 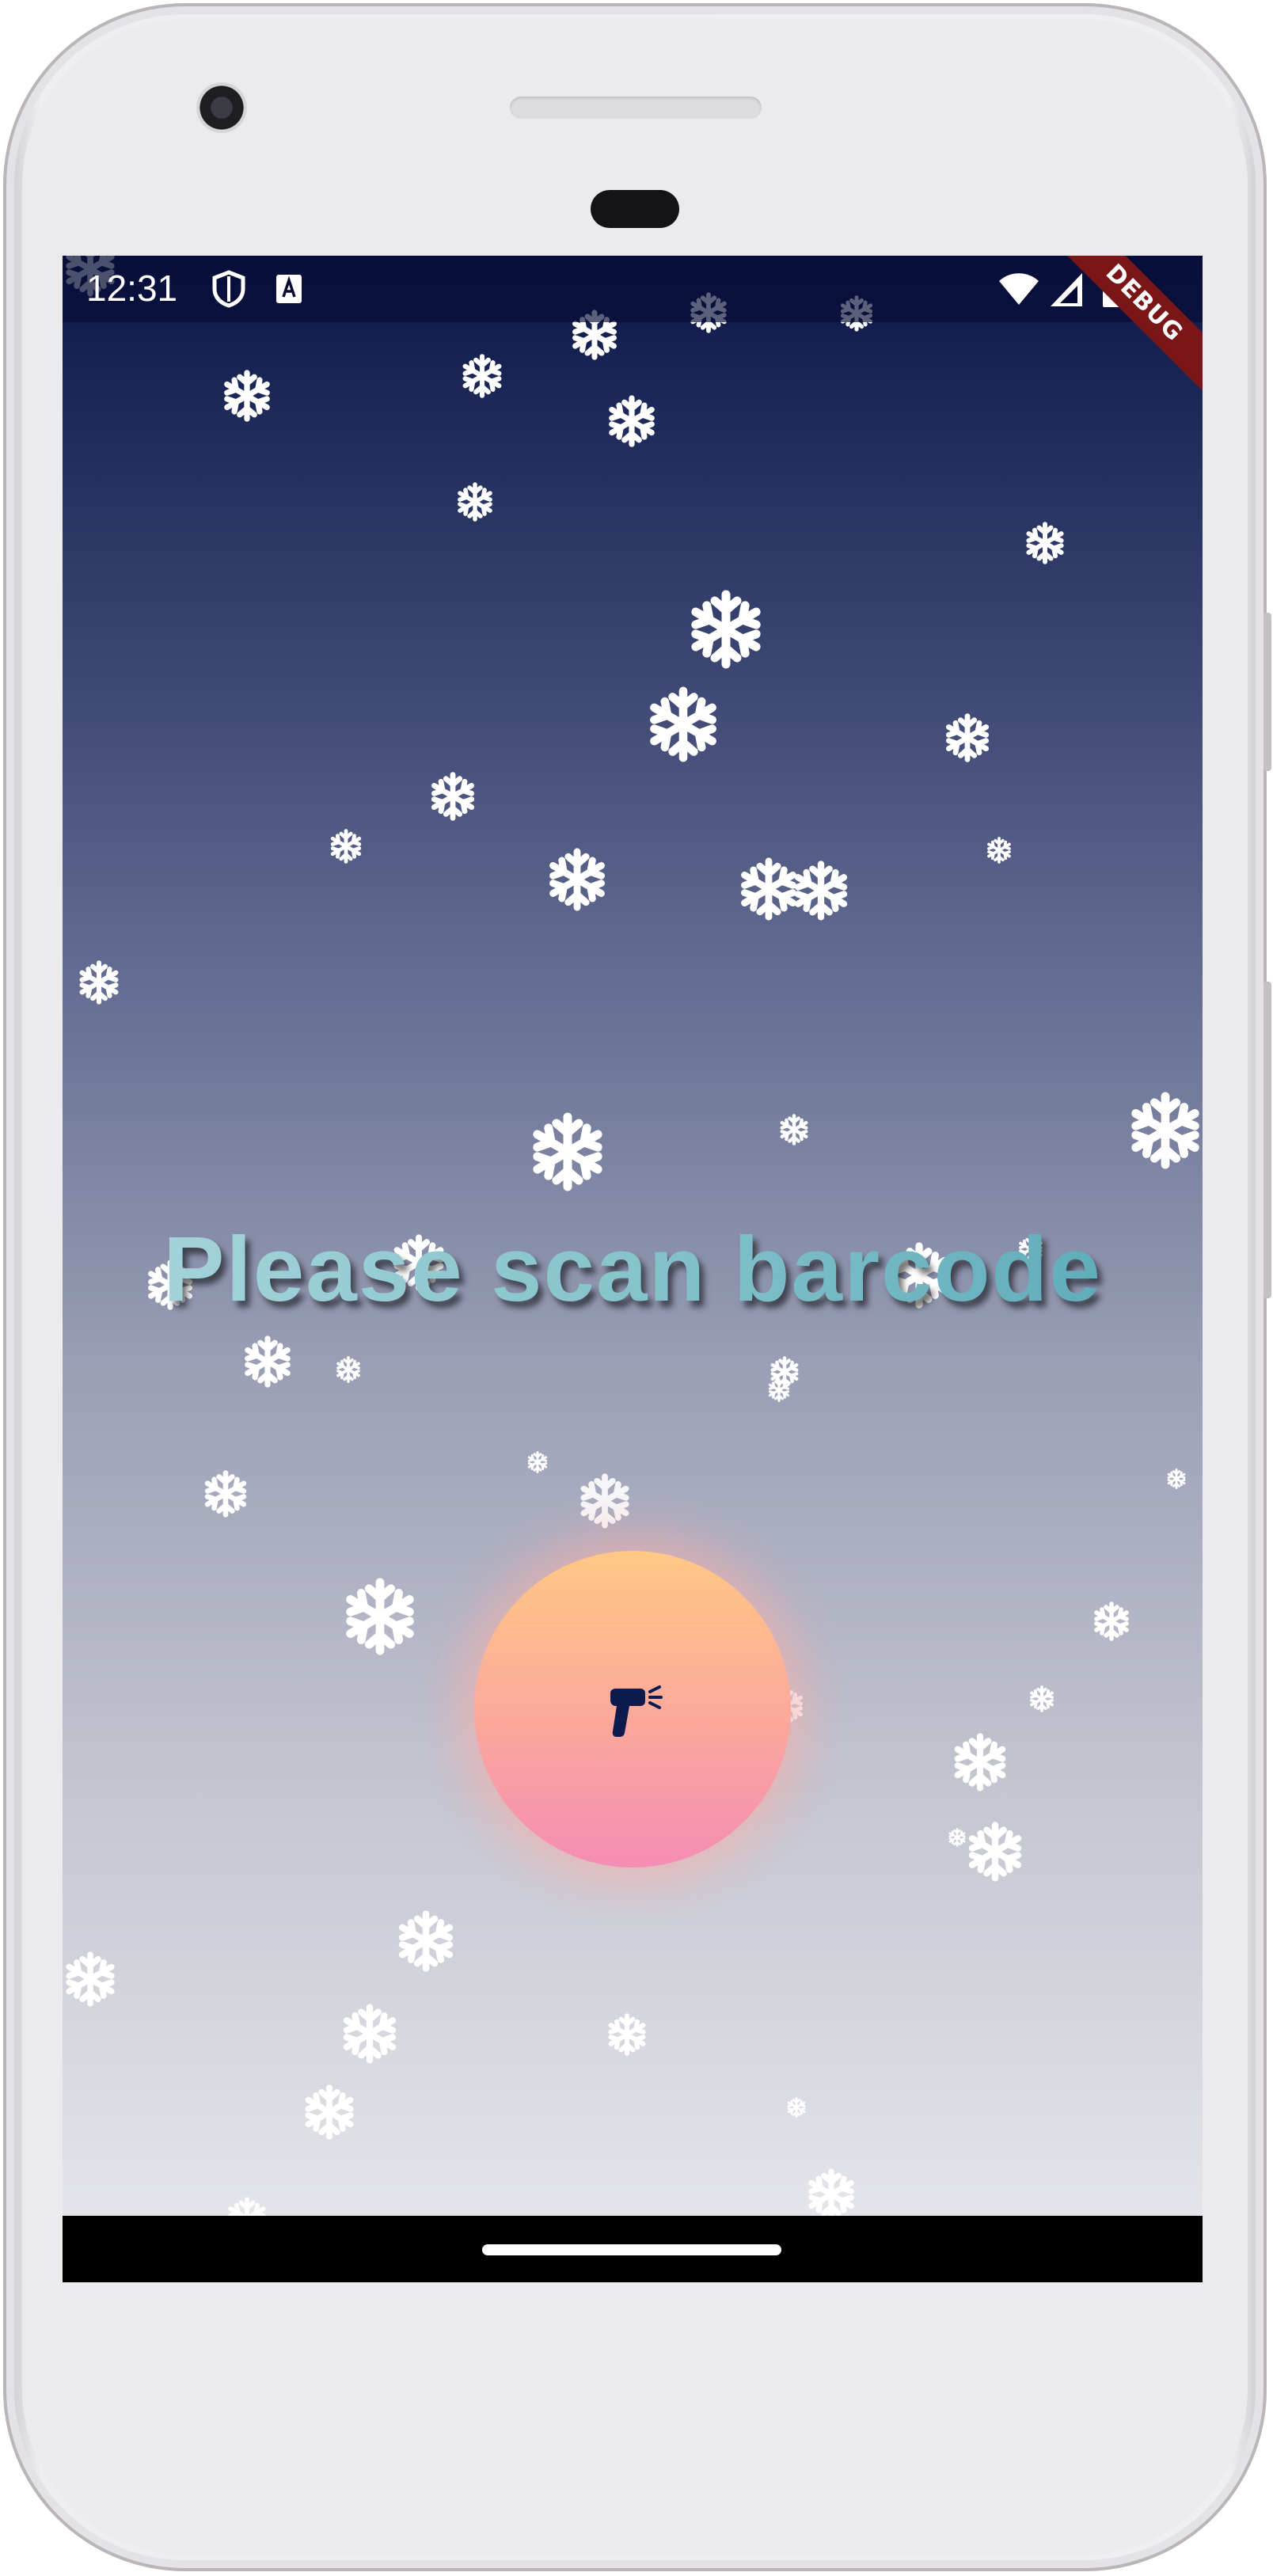 What do you see at coordinates (1018, 294) in the screenshot?
I see `wifi-icon` at bounding box center [1018, 294].